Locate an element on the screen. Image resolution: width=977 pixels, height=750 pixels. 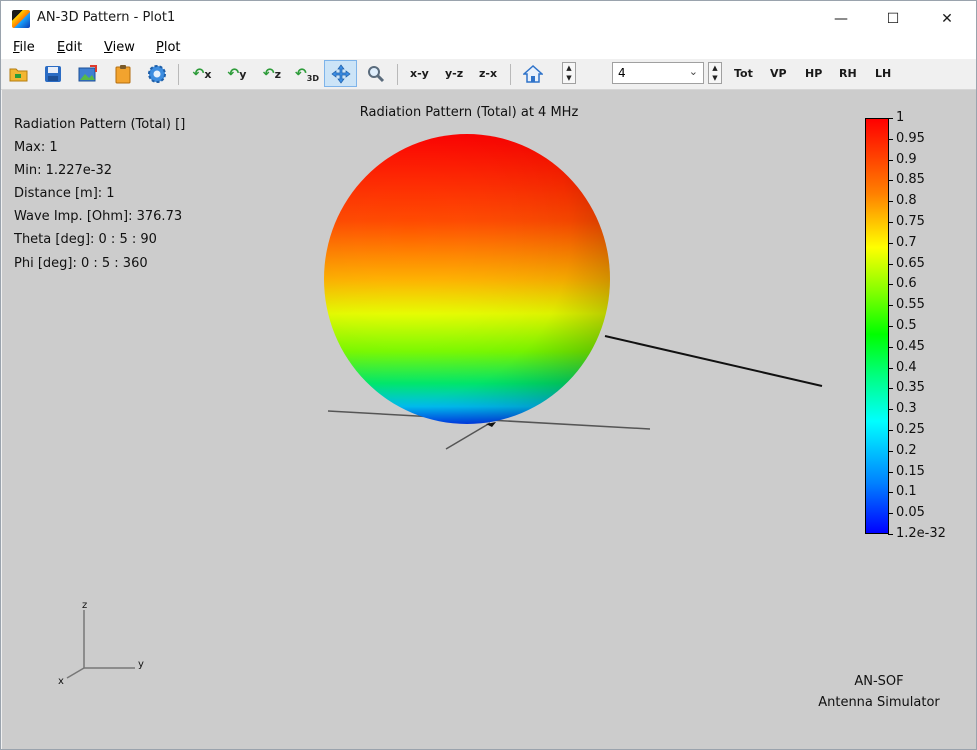
close-button: ✕ is located at coordinates (947, 19).